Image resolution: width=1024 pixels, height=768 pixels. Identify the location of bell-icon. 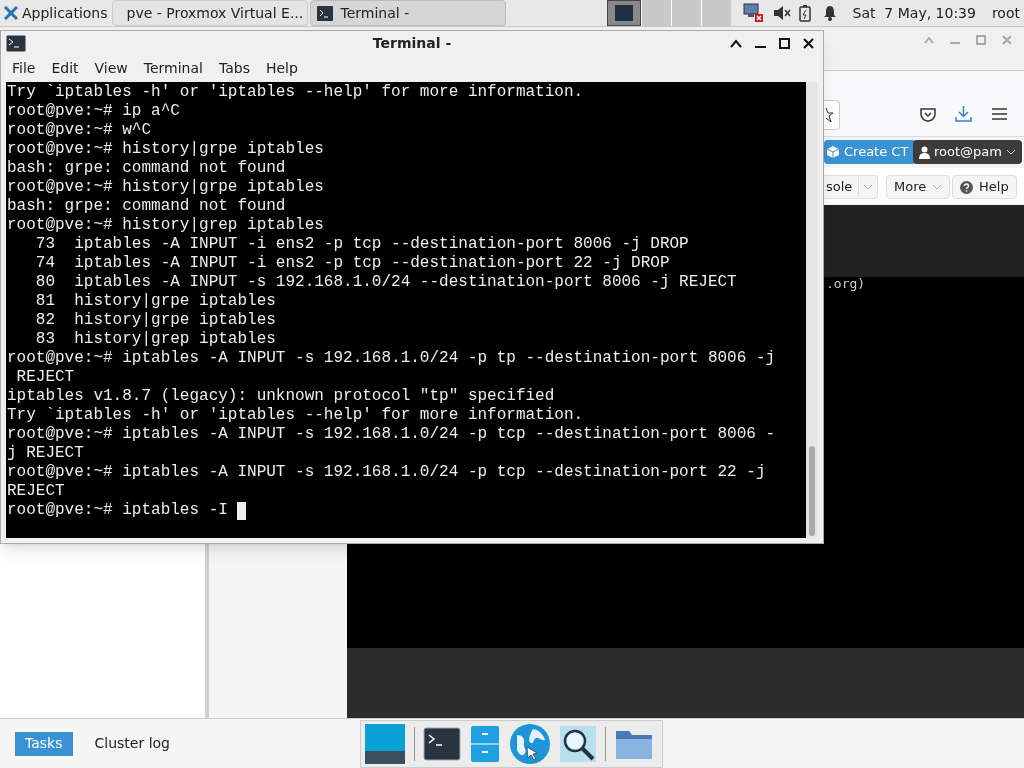
(829, 13).